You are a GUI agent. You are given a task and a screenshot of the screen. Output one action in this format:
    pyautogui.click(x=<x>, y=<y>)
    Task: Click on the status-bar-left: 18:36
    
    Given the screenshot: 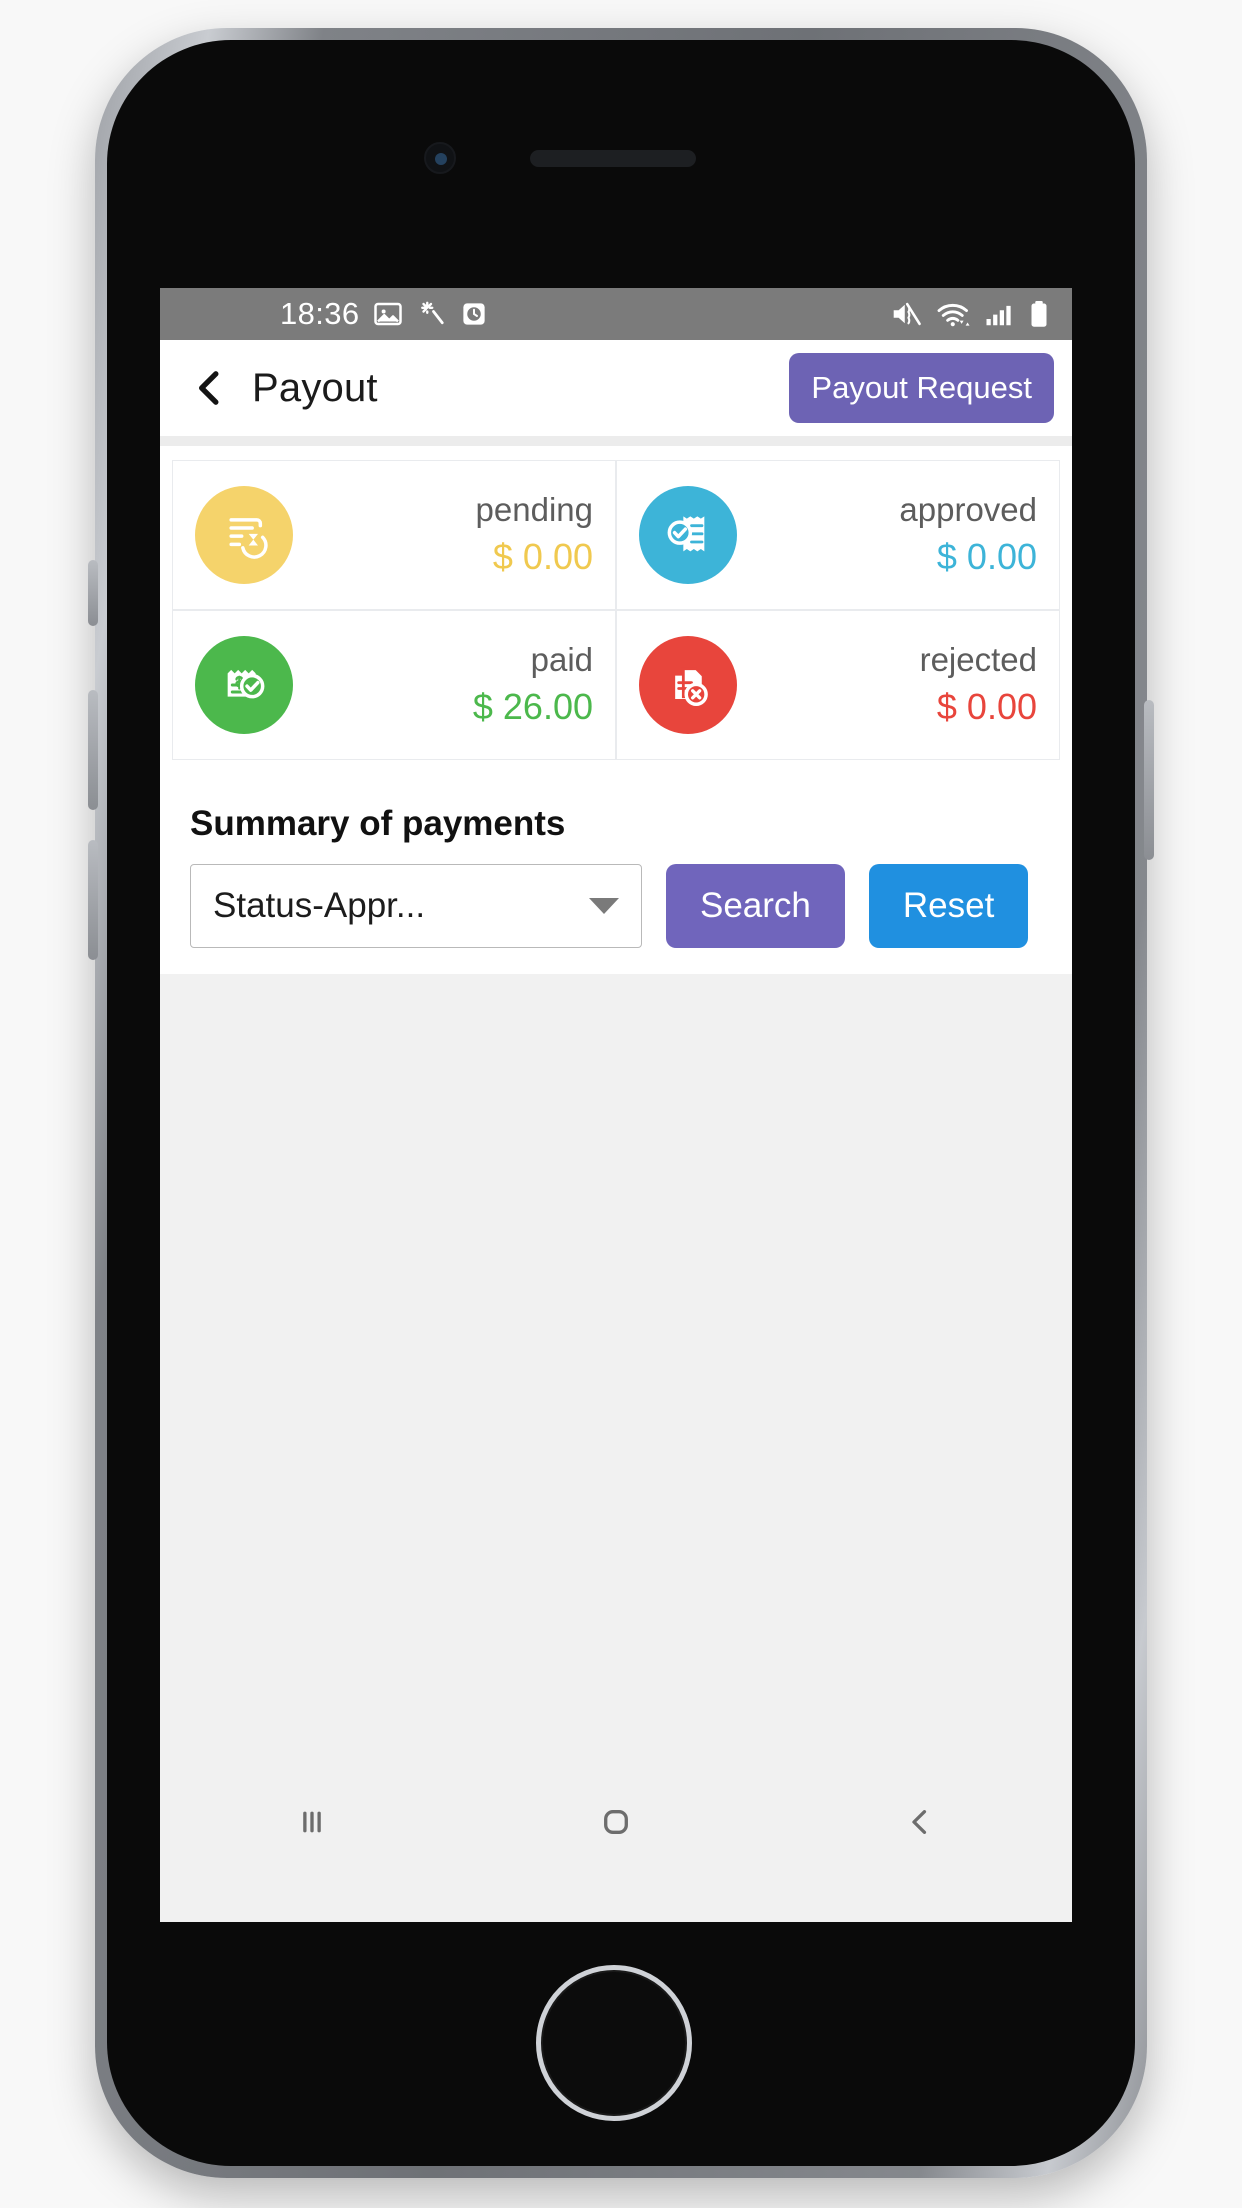 What is the action you would take?
    pyautogui.click(x=384, y=314)
    